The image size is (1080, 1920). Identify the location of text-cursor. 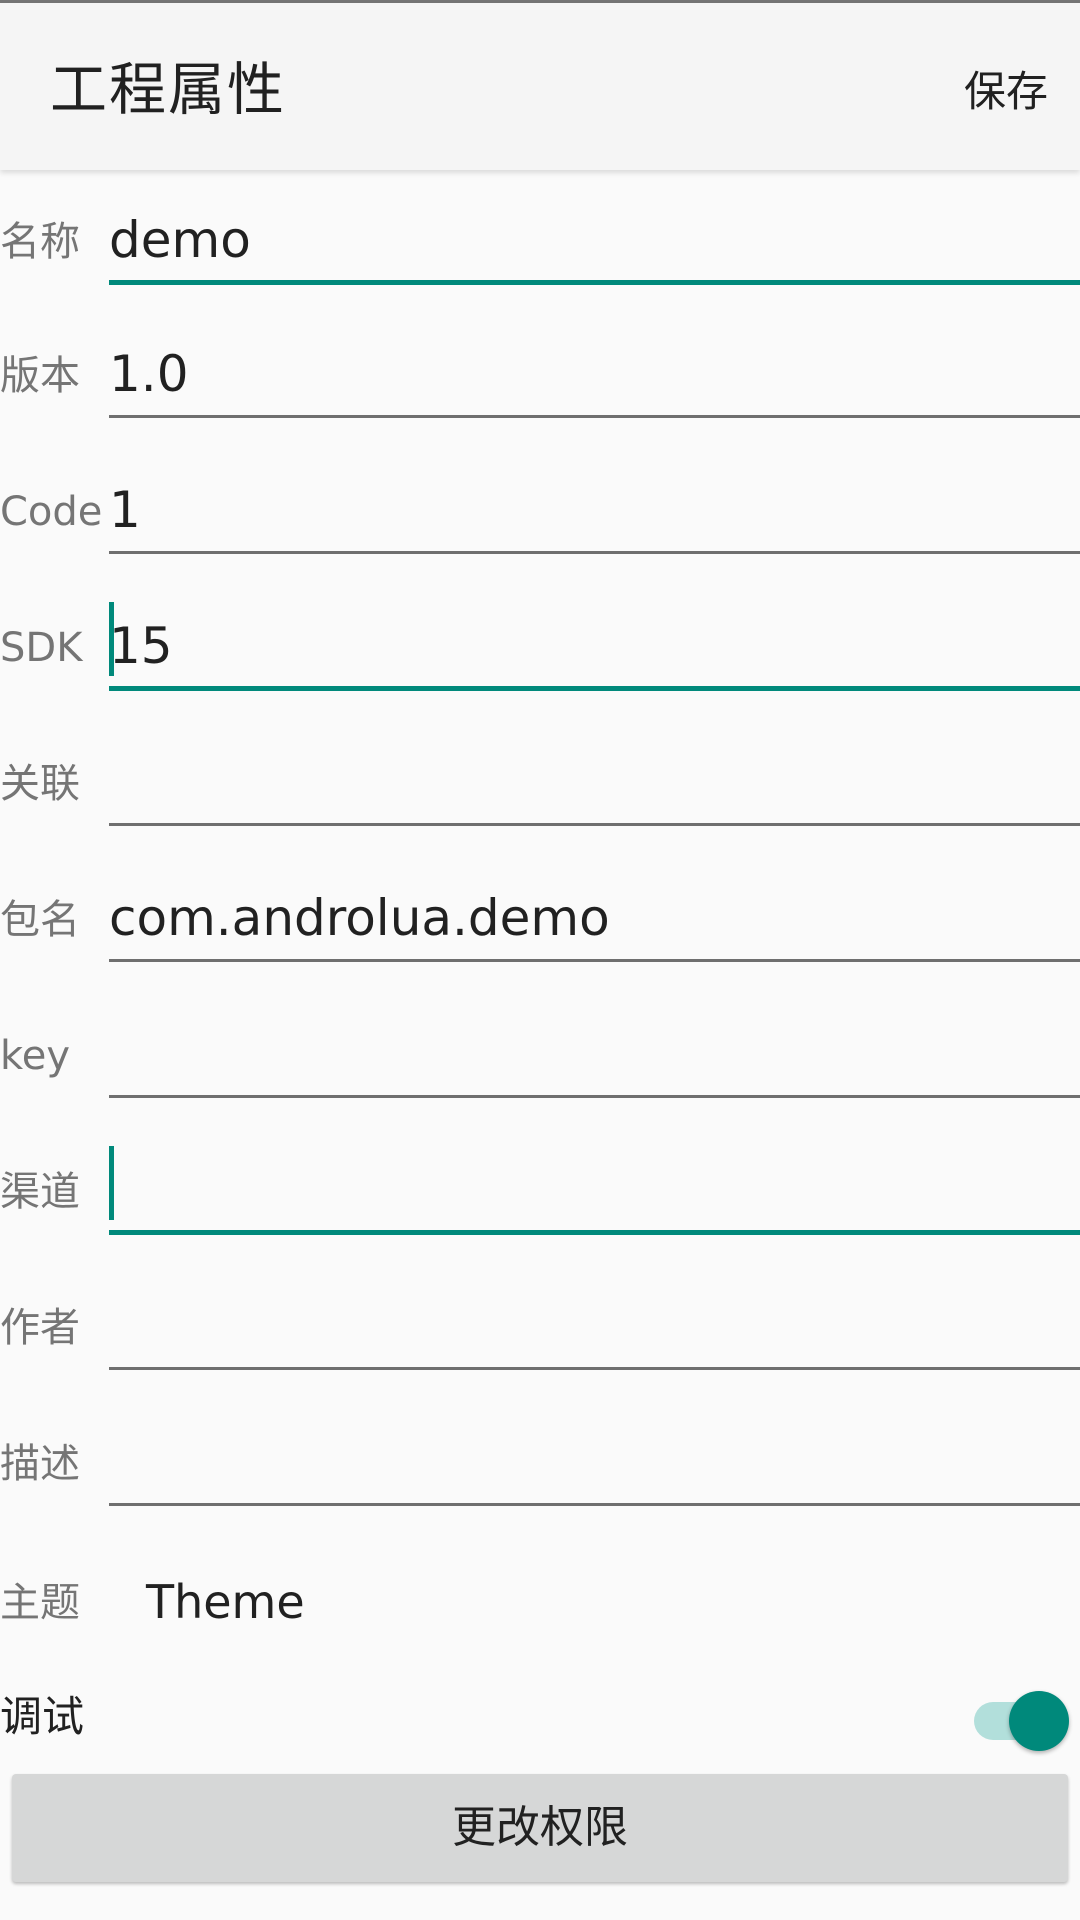
(111, 1183).